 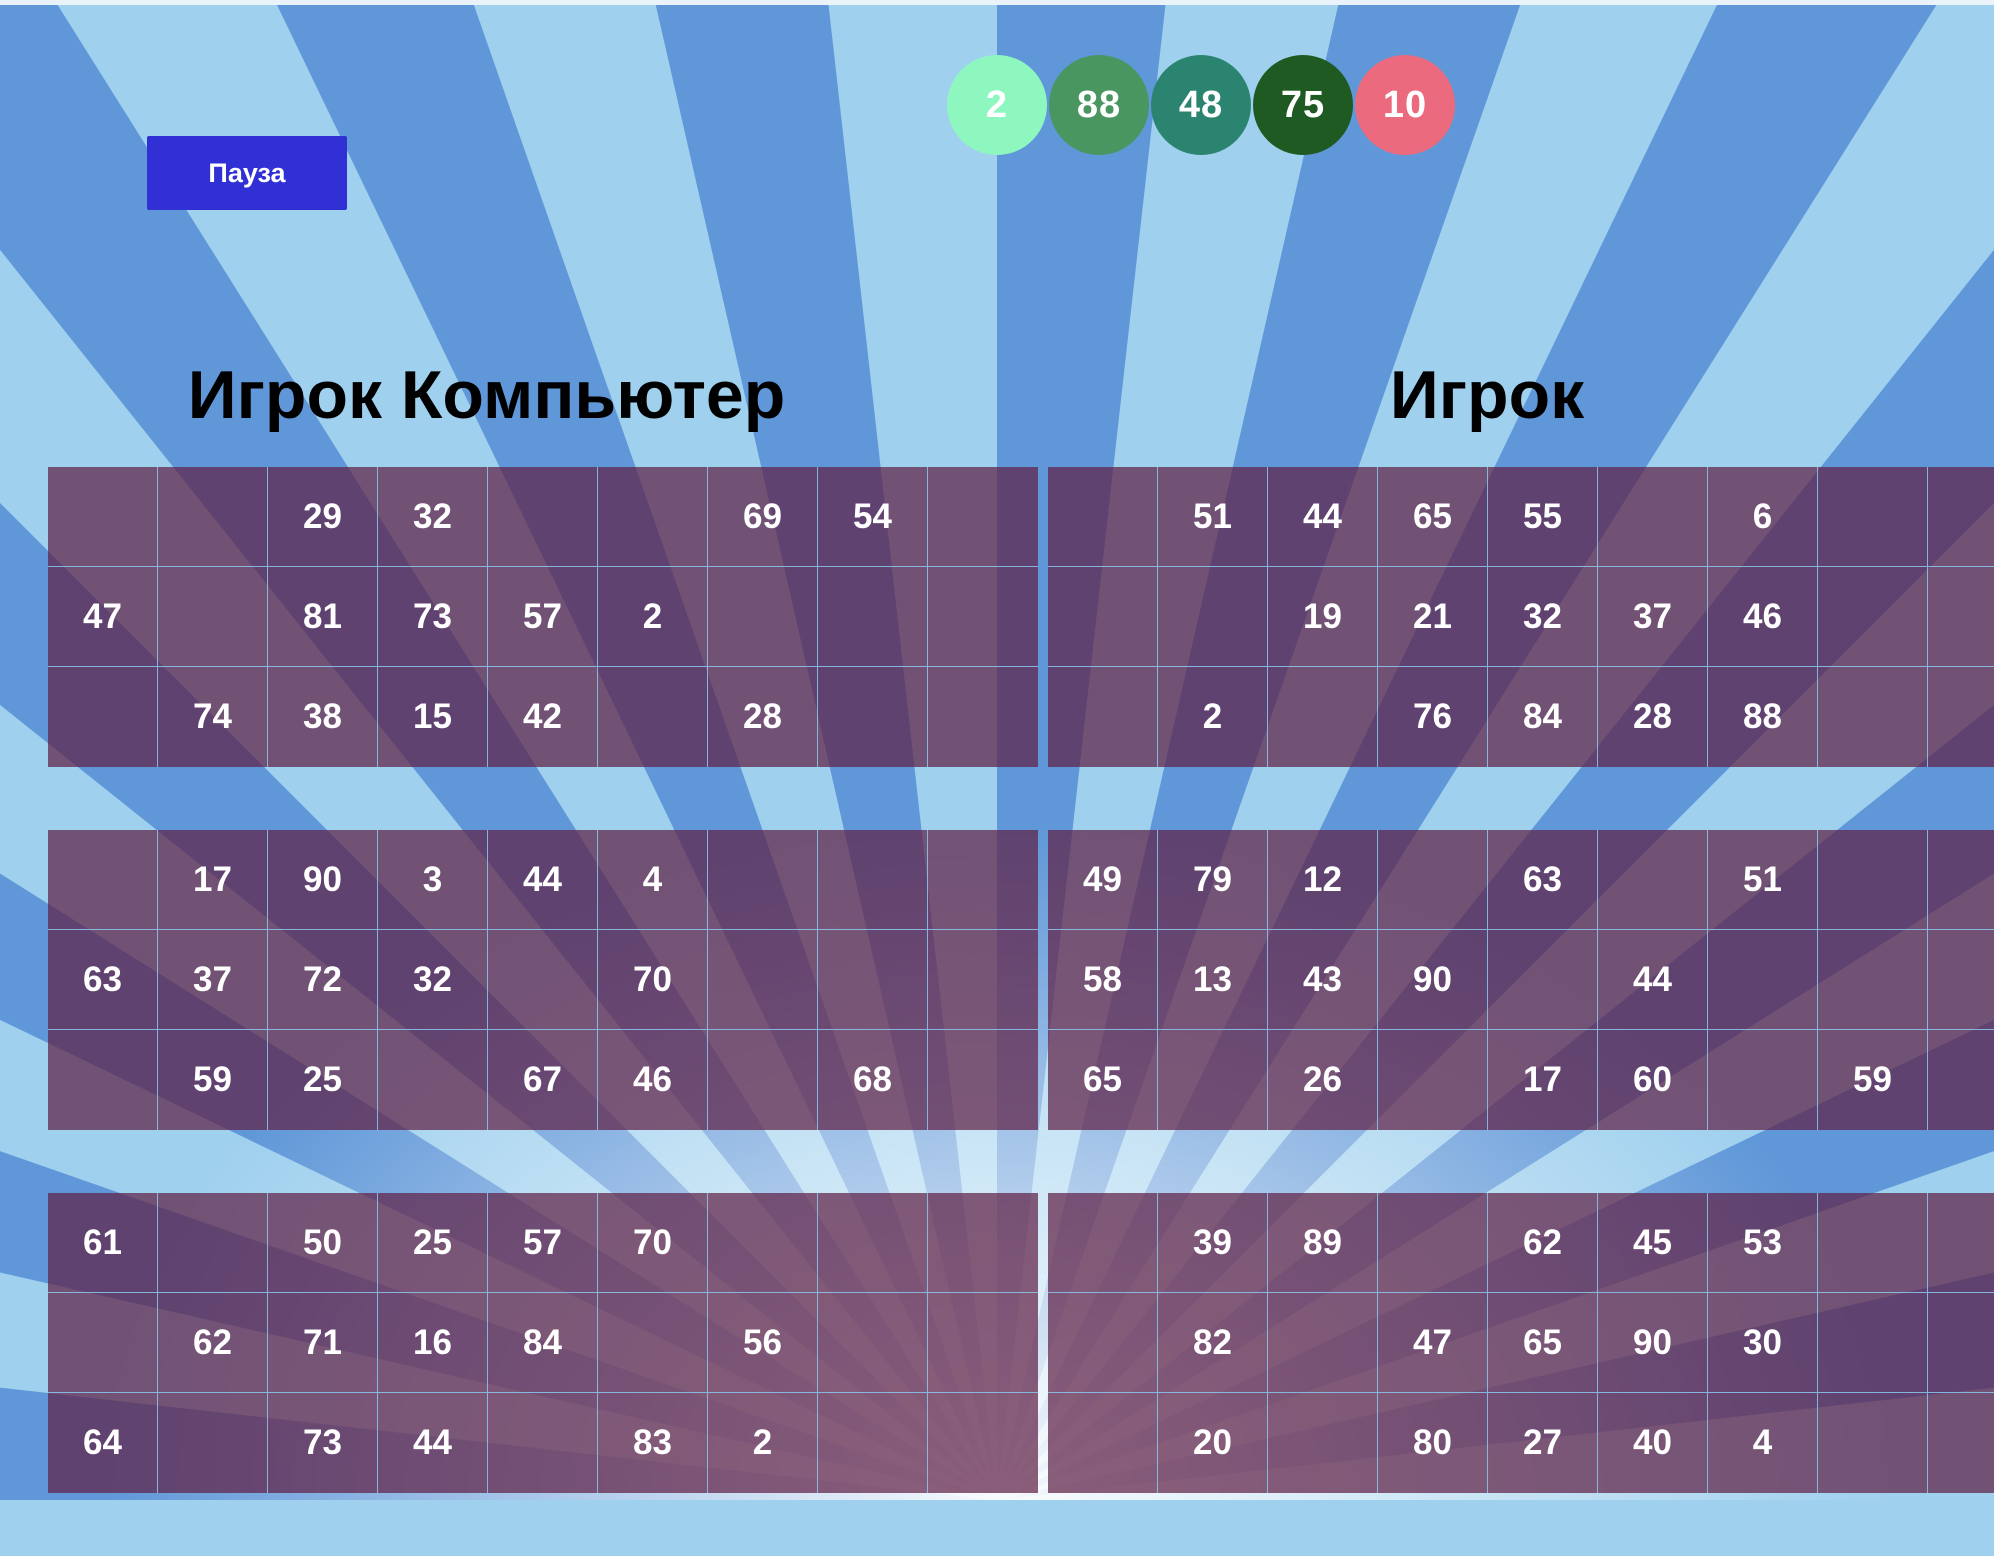 What do you see at coordinates (1653, 717) in the screenshot?
I see `card-cell: 28` at bounding box center [1653, 717].